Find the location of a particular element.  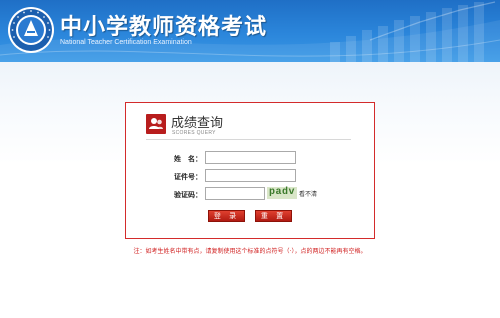

captcha-refresh-link: 看不清 is located at coordinates (308, 193).